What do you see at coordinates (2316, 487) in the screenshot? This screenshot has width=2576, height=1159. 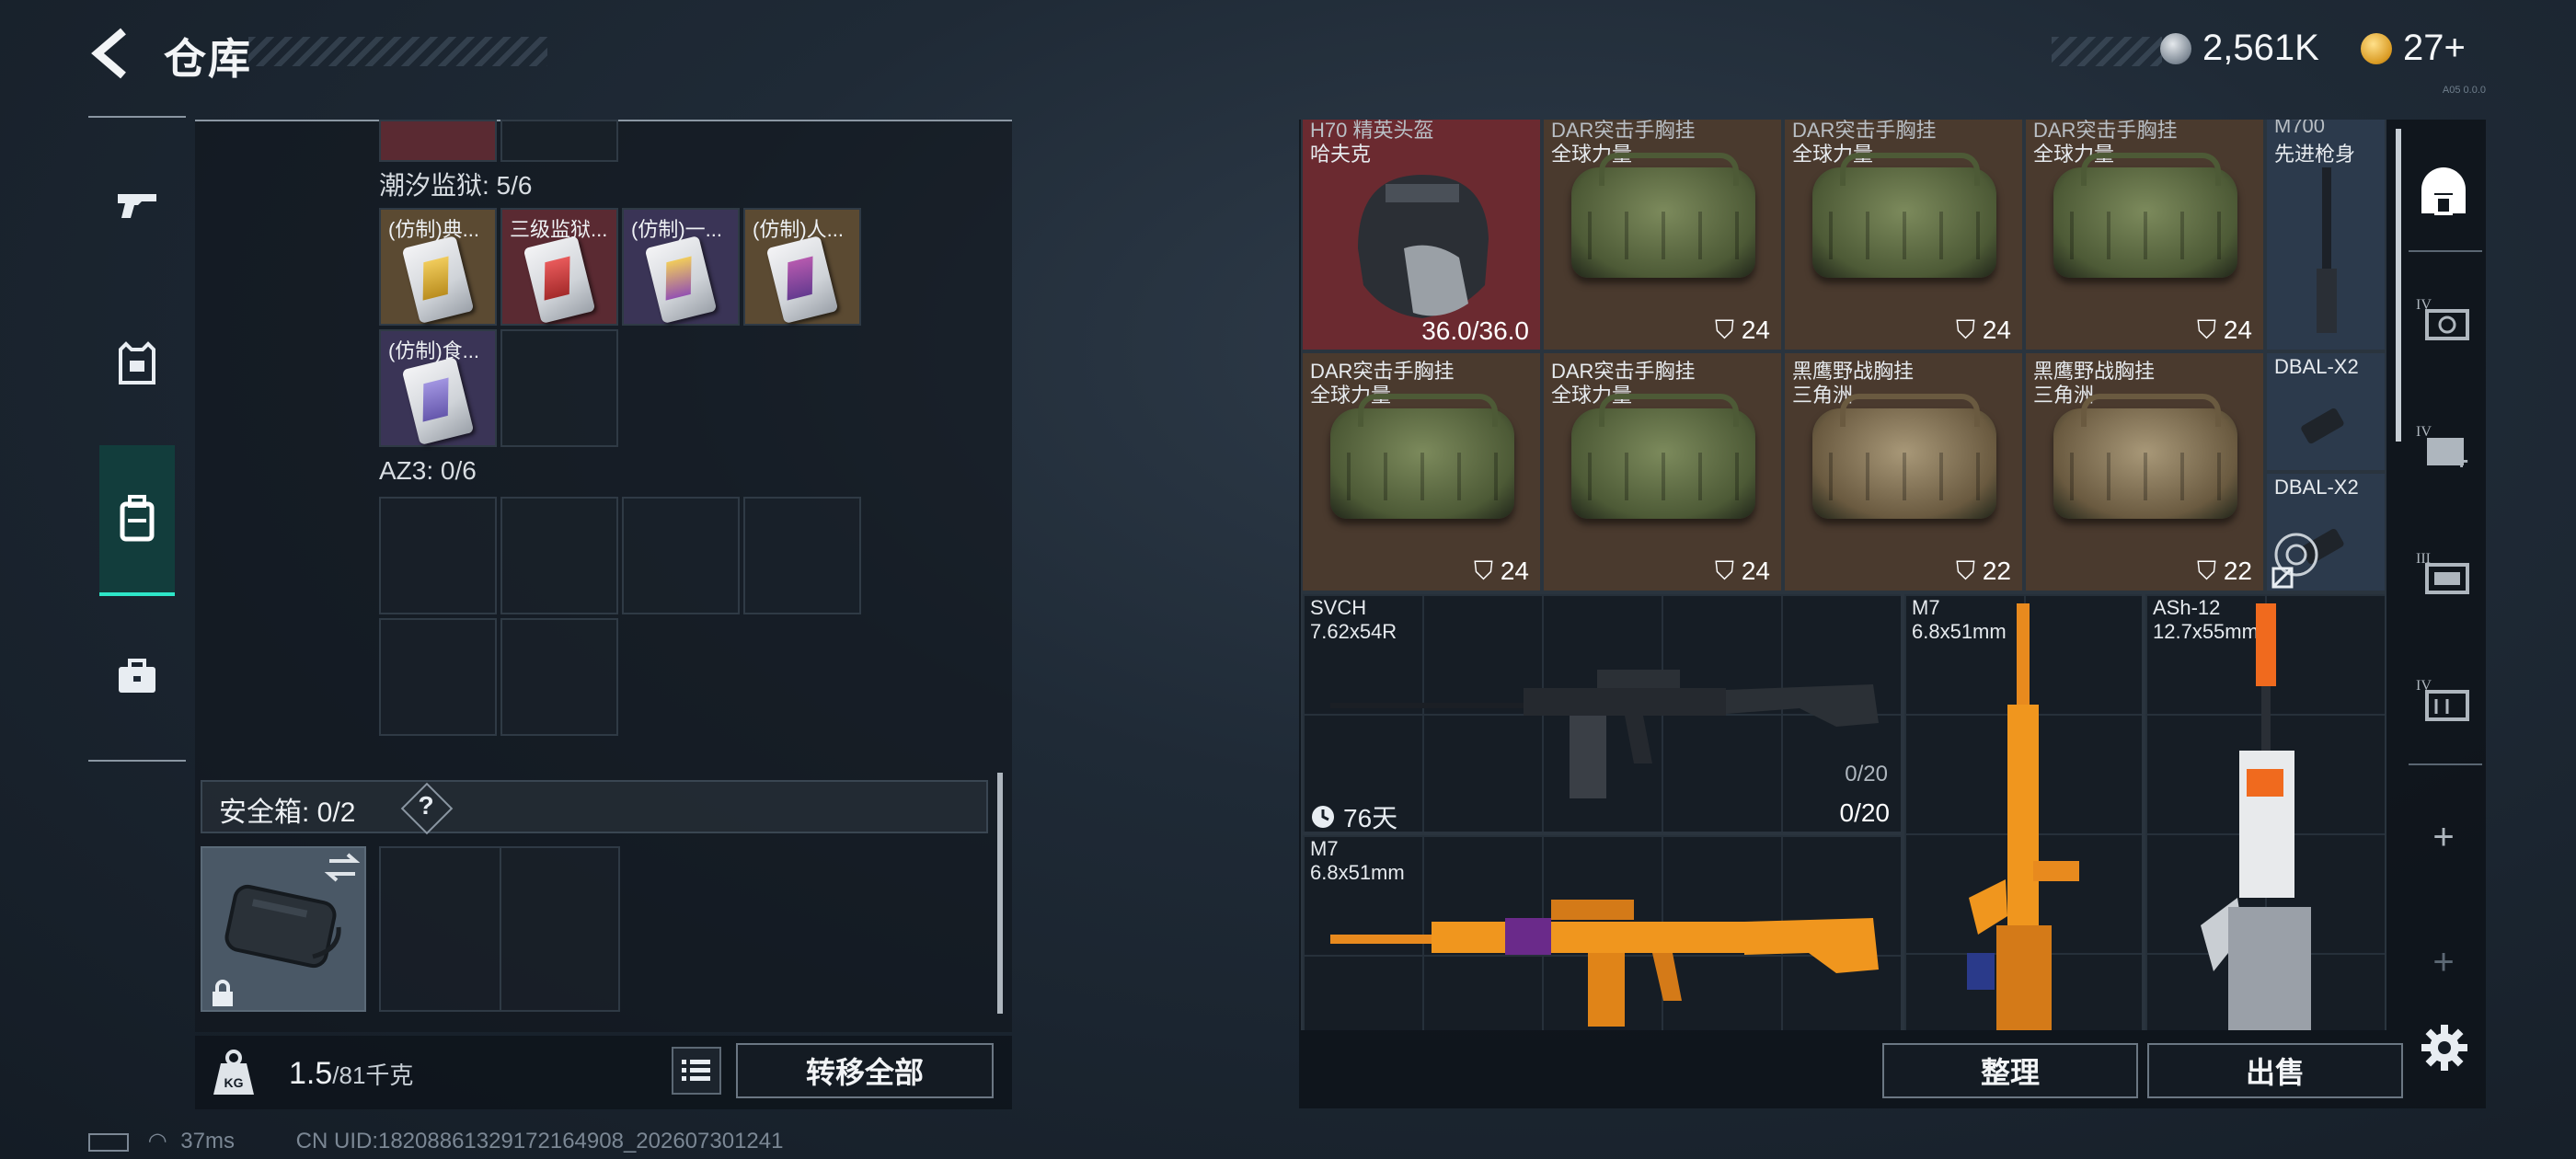 I see `item-name: DBAL-X2` at bounding box center [2316, 487].